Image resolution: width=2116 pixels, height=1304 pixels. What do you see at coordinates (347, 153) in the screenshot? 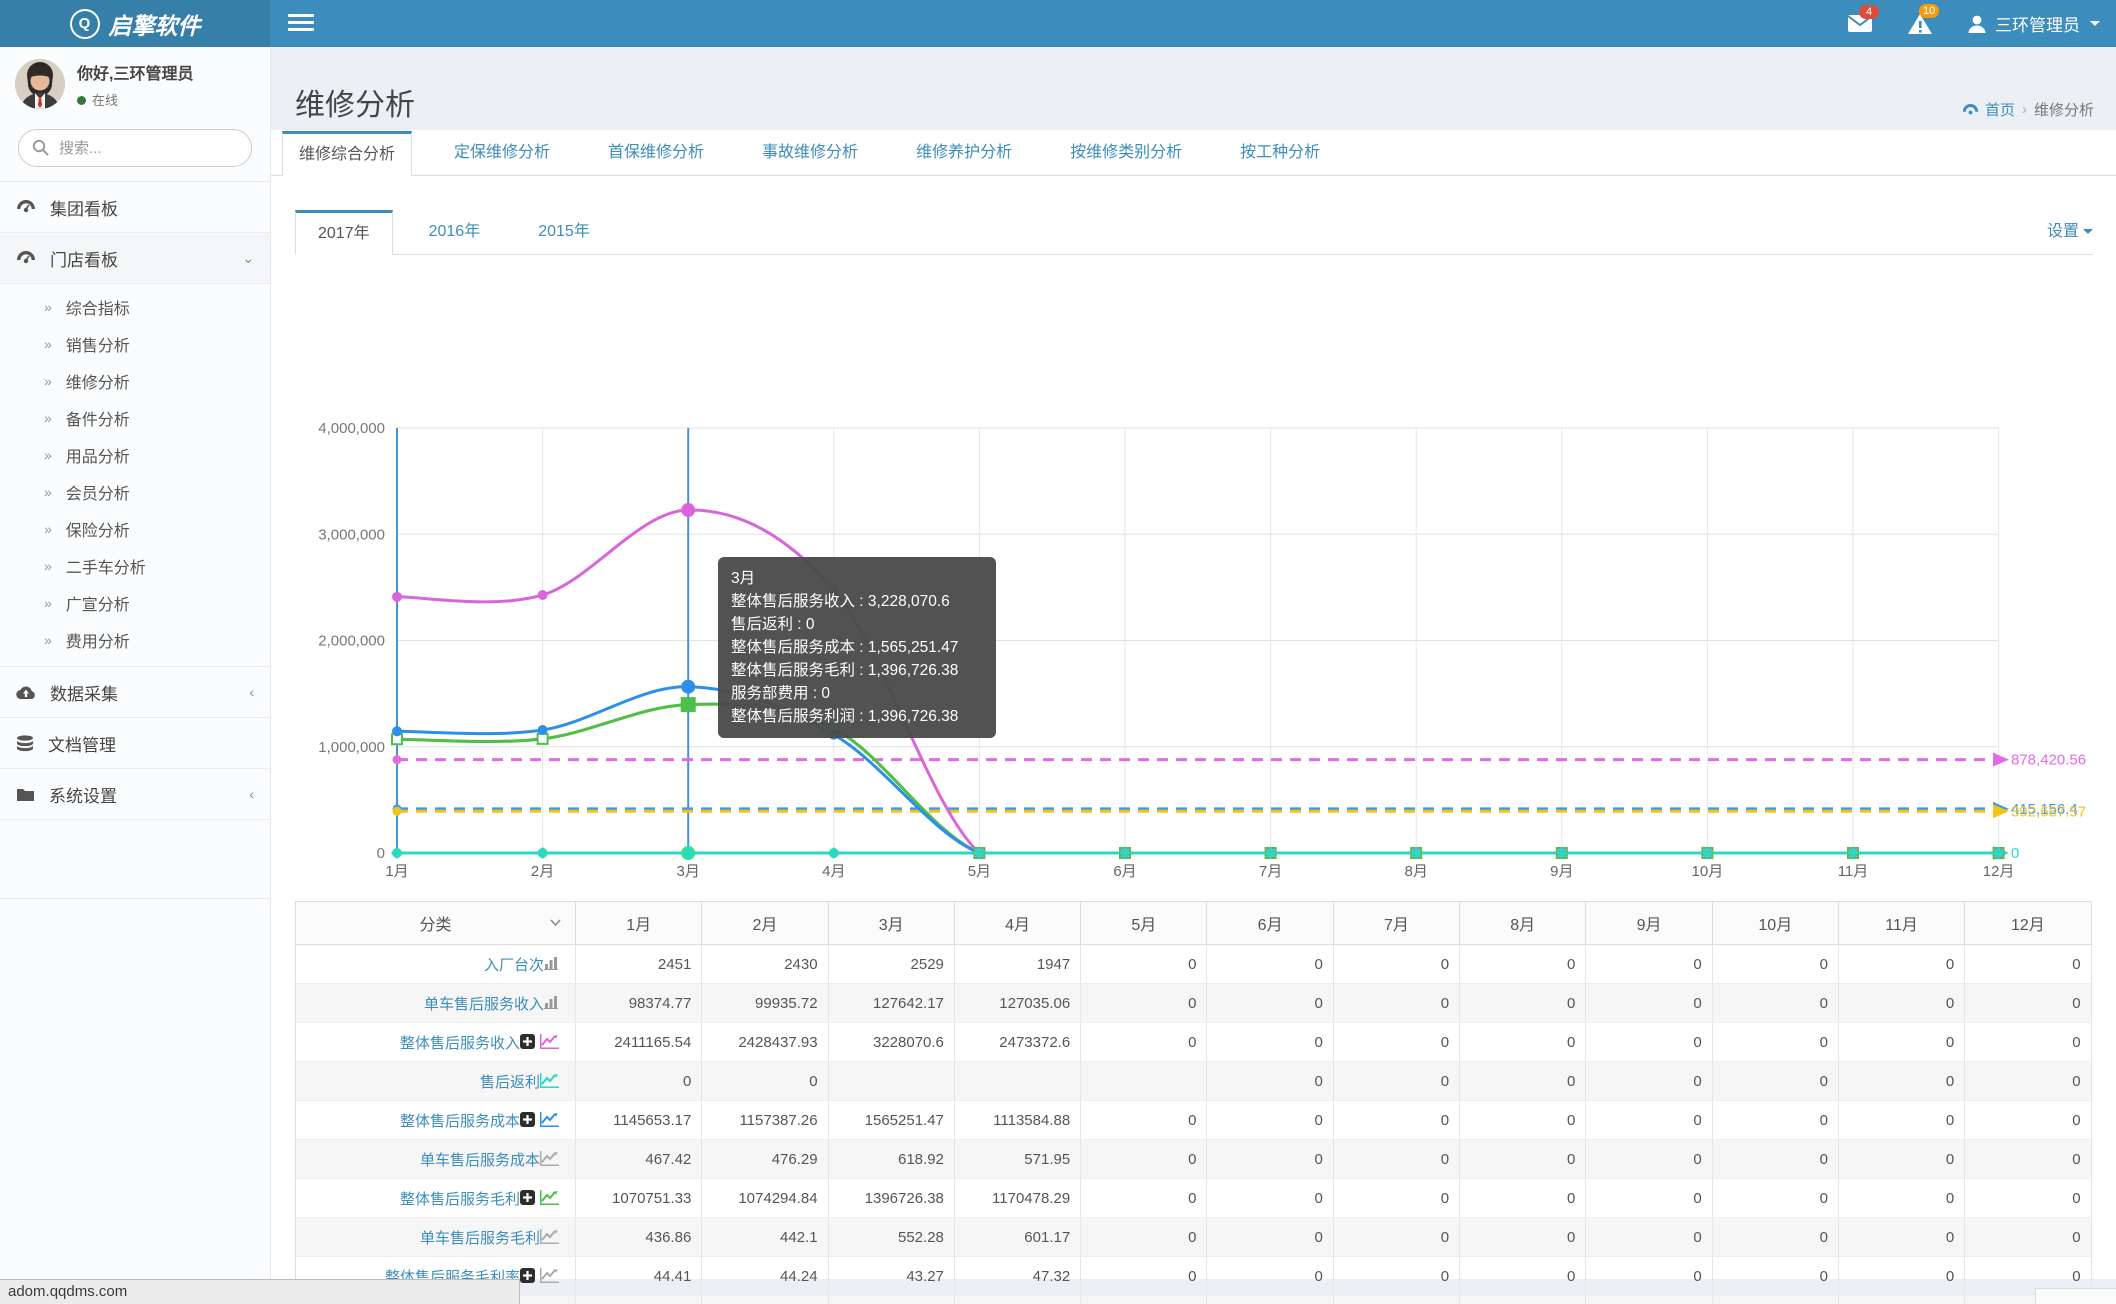
I see `tab-0: 维修综合分析` at bounding box center [347, 153].